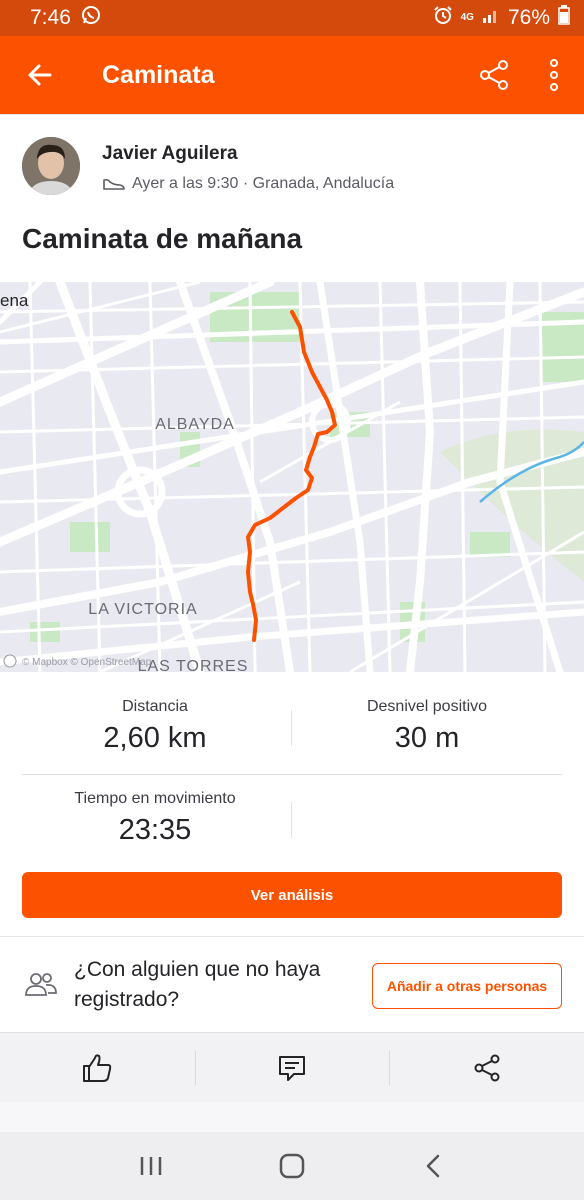 This screenshot has height=1200, width=584. I want to click on avatar, so click(51, 166).